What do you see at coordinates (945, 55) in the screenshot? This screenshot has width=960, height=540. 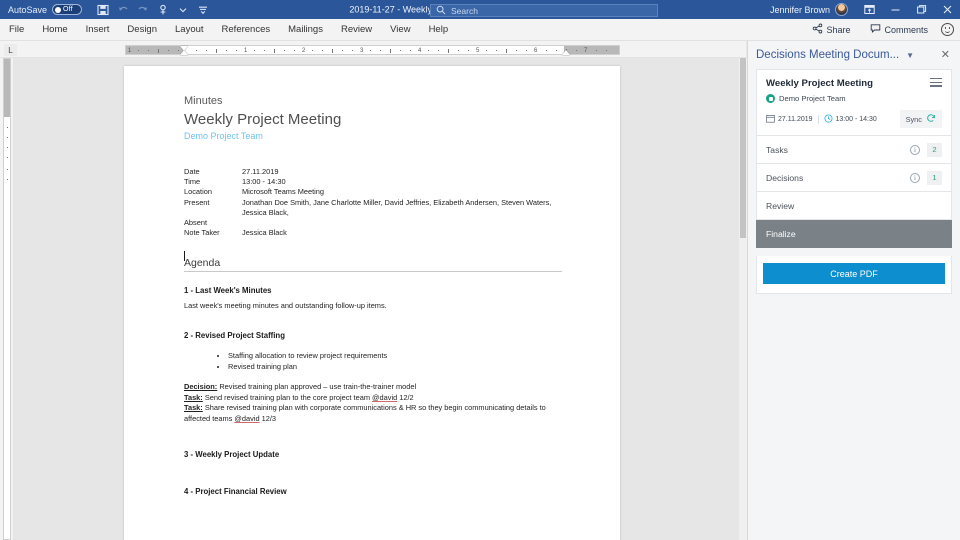 I see `close-icon: ✕` at bounding box center [945, 55].